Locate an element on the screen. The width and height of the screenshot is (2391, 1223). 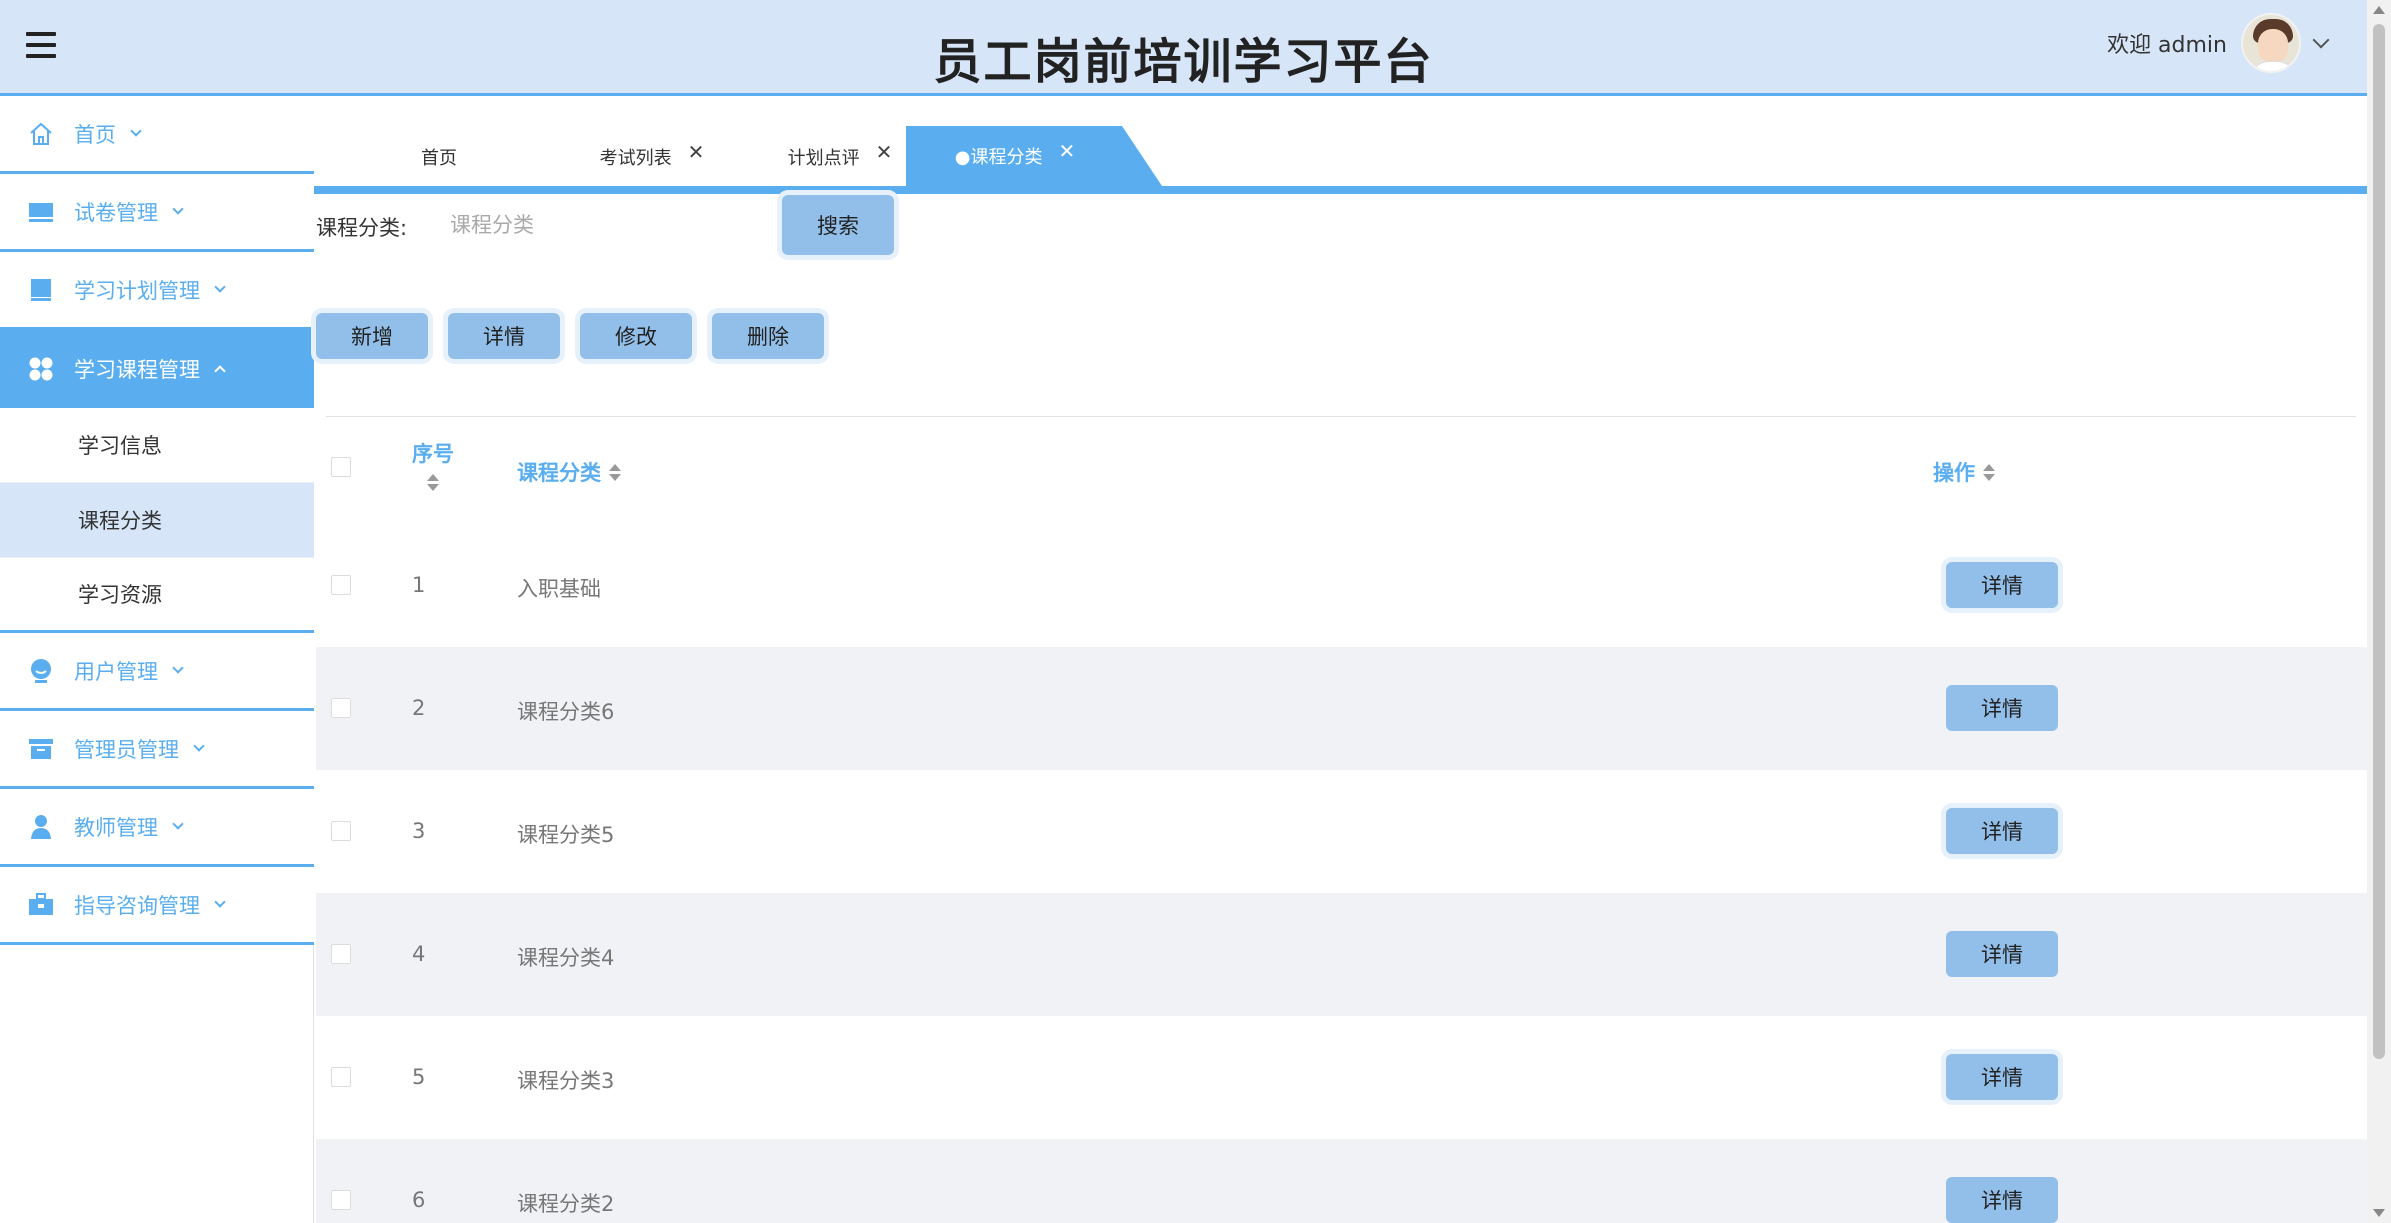
column-header-action: 操作 is located at coordinates (1964, 472).